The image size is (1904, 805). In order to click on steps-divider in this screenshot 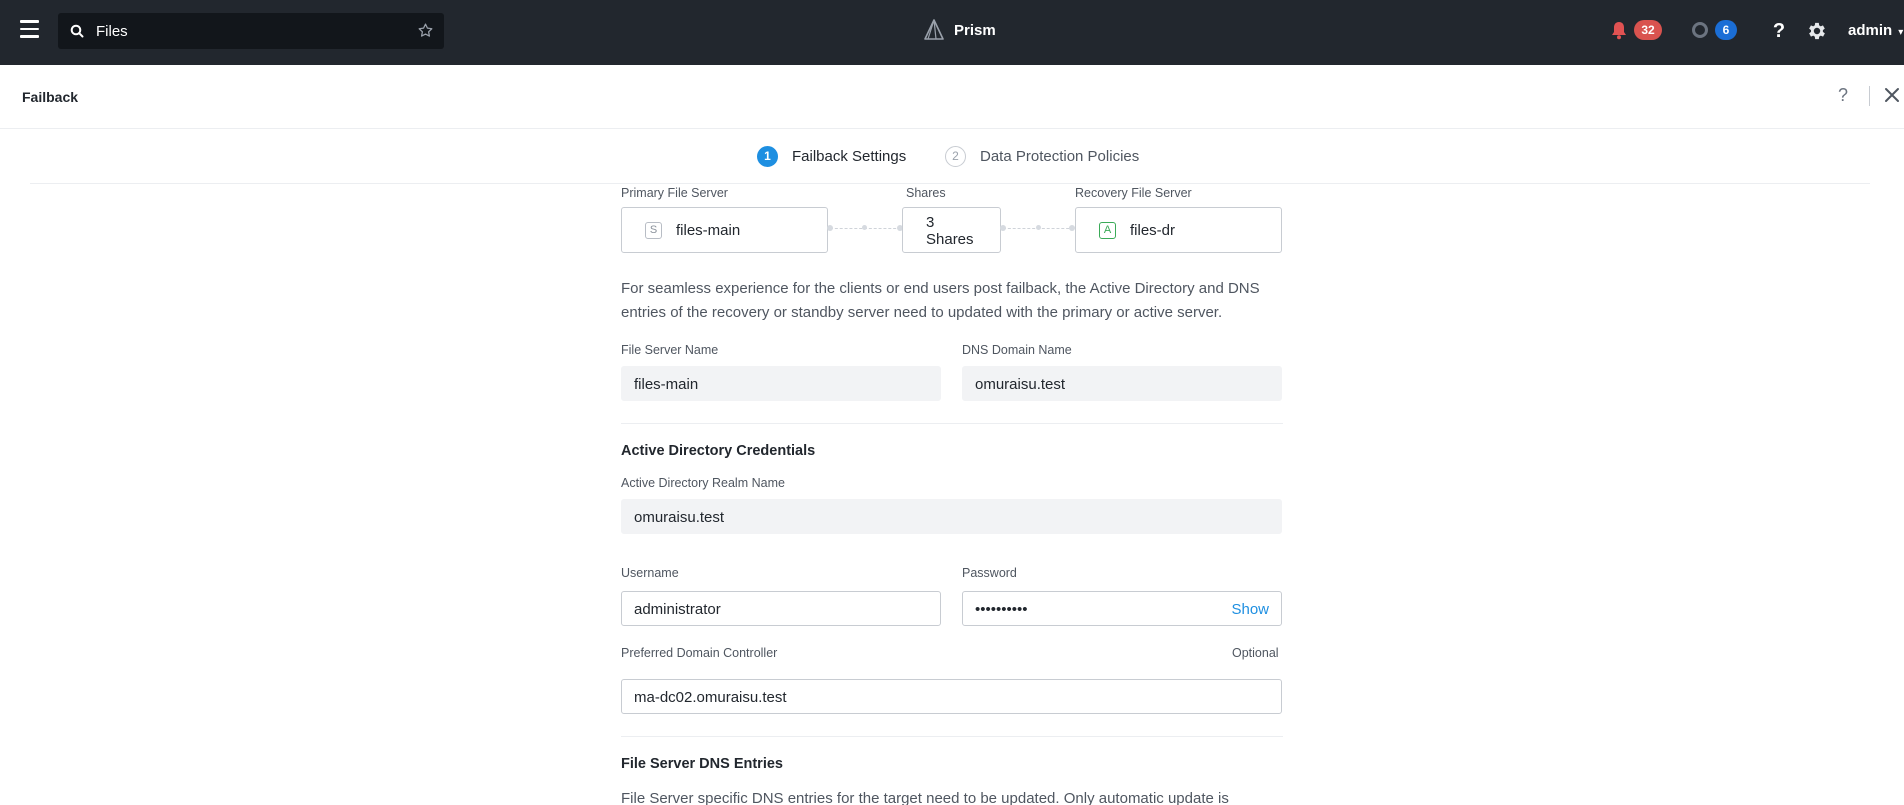, I will do `click(950, 183)`.